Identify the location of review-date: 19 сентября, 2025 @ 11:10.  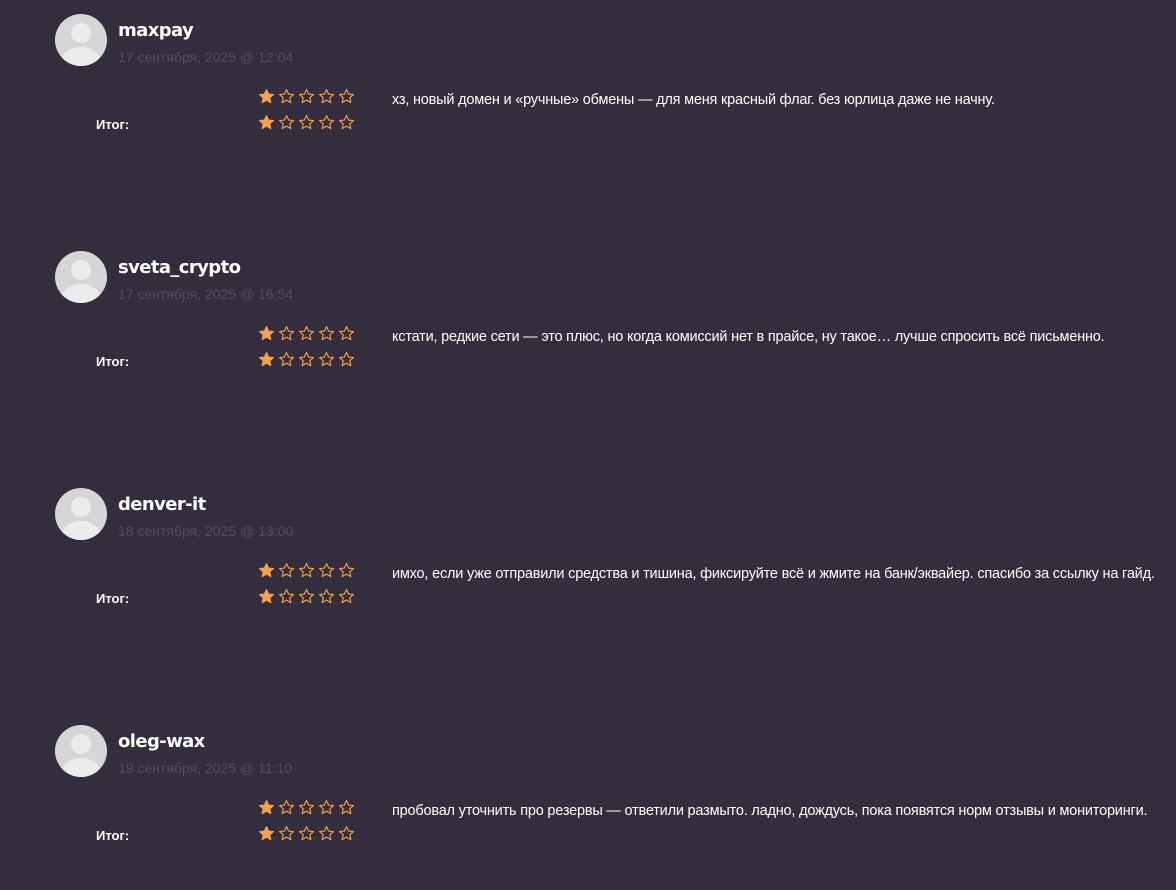
(205, 768).